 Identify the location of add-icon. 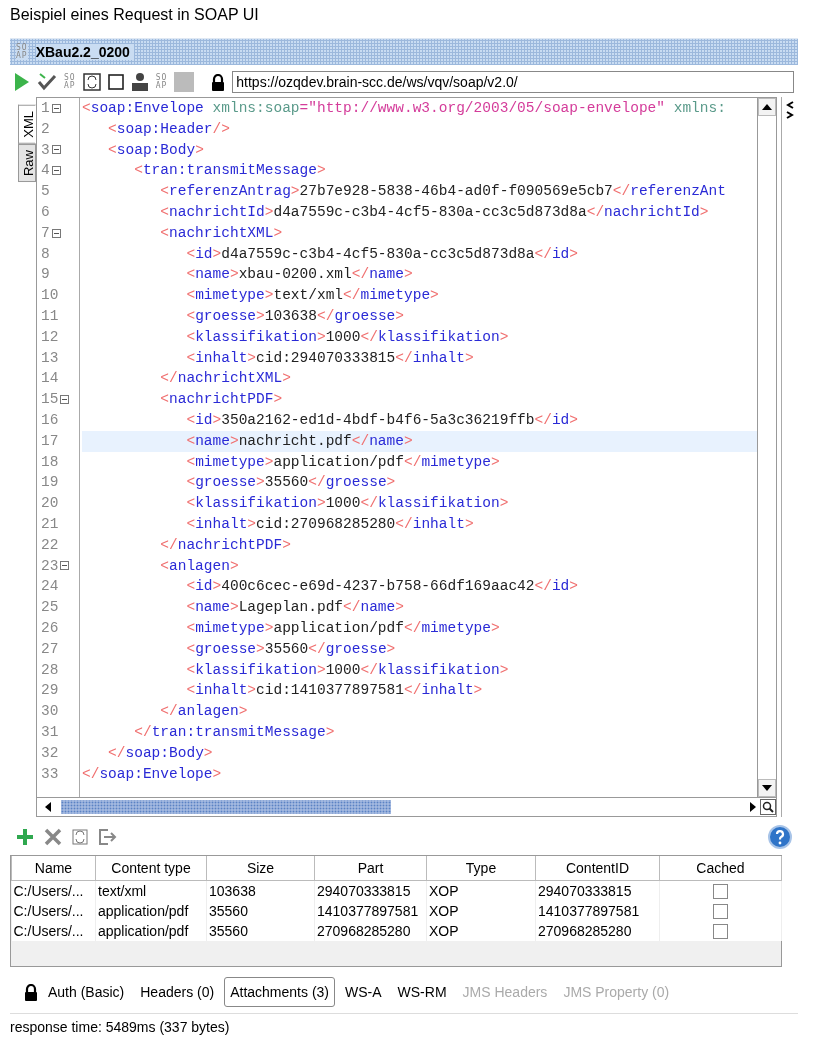
(25, 837).